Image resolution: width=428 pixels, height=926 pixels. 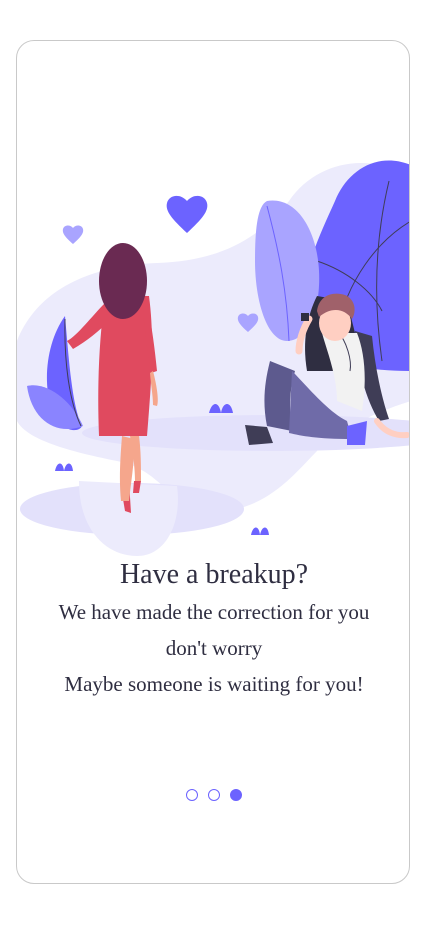 What do you see at coordinates (214, 574) in the screenshot?
I see `onboarding-title: Have a breakup?` at bounding box center [214, 574].